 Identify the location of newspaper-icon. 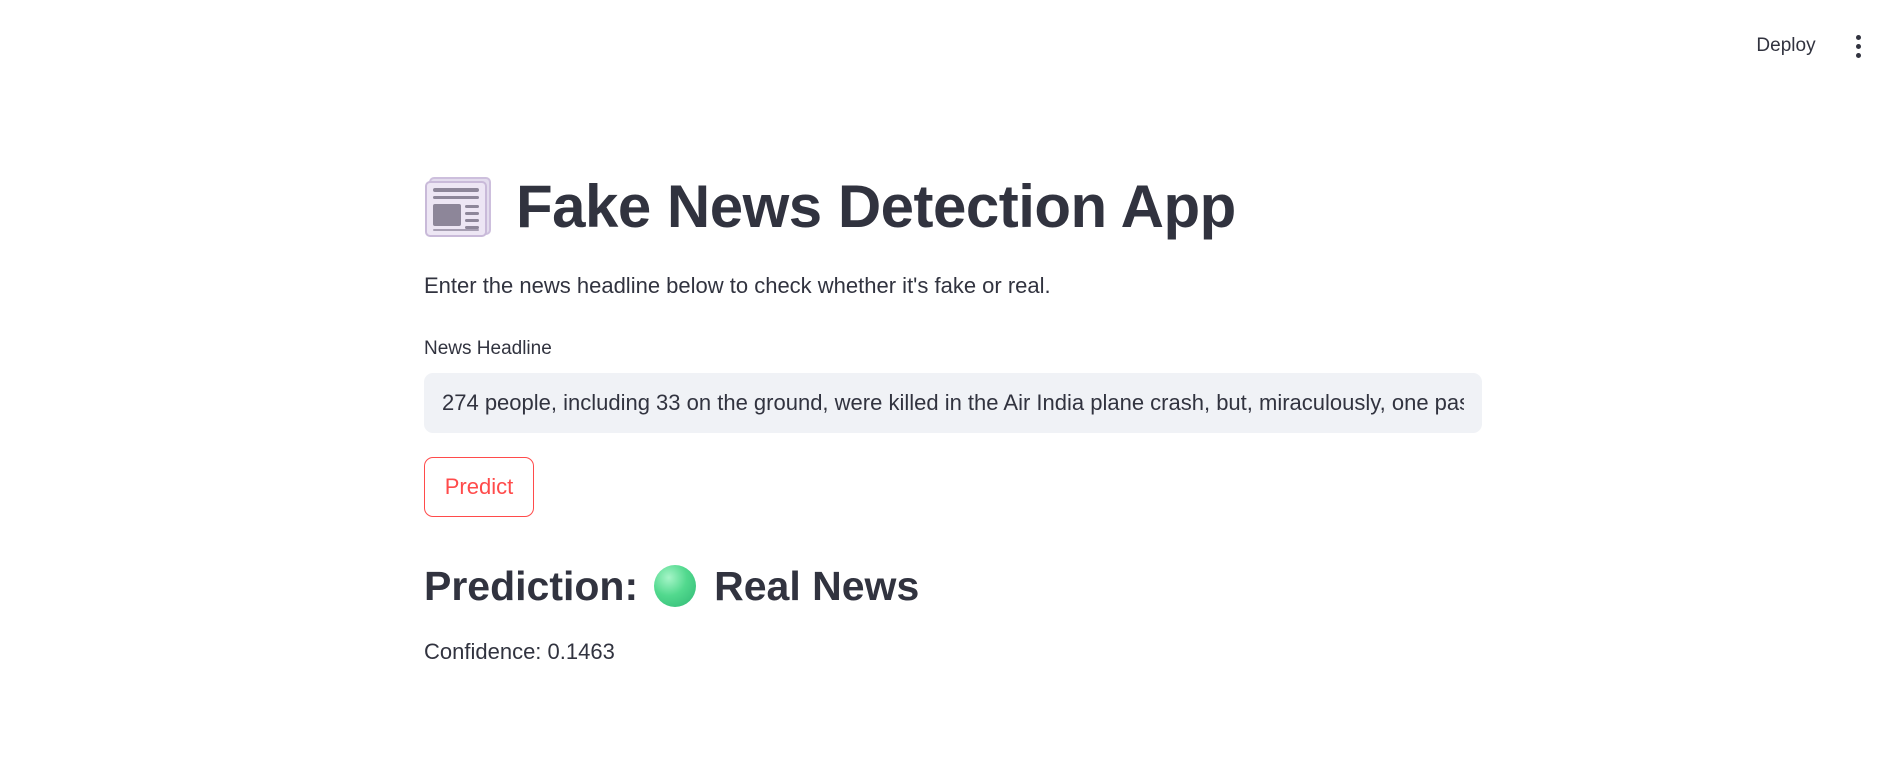
(458, 207).